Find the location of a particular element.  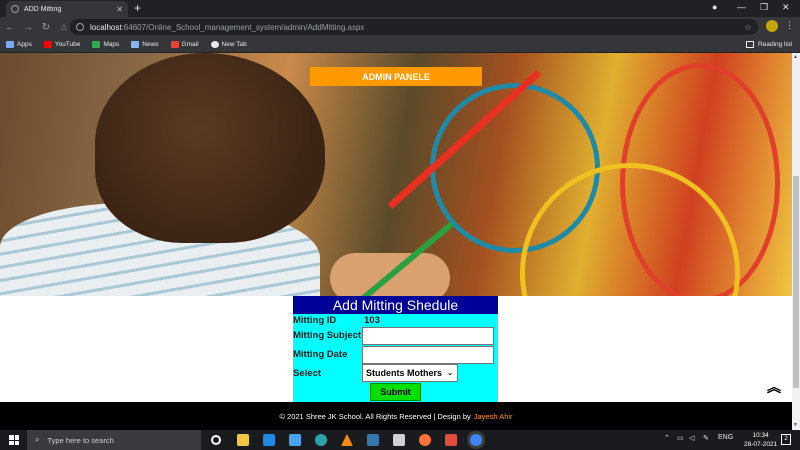

footer-author-link: Jayesh Ahir is located at coordinates (493, 416).